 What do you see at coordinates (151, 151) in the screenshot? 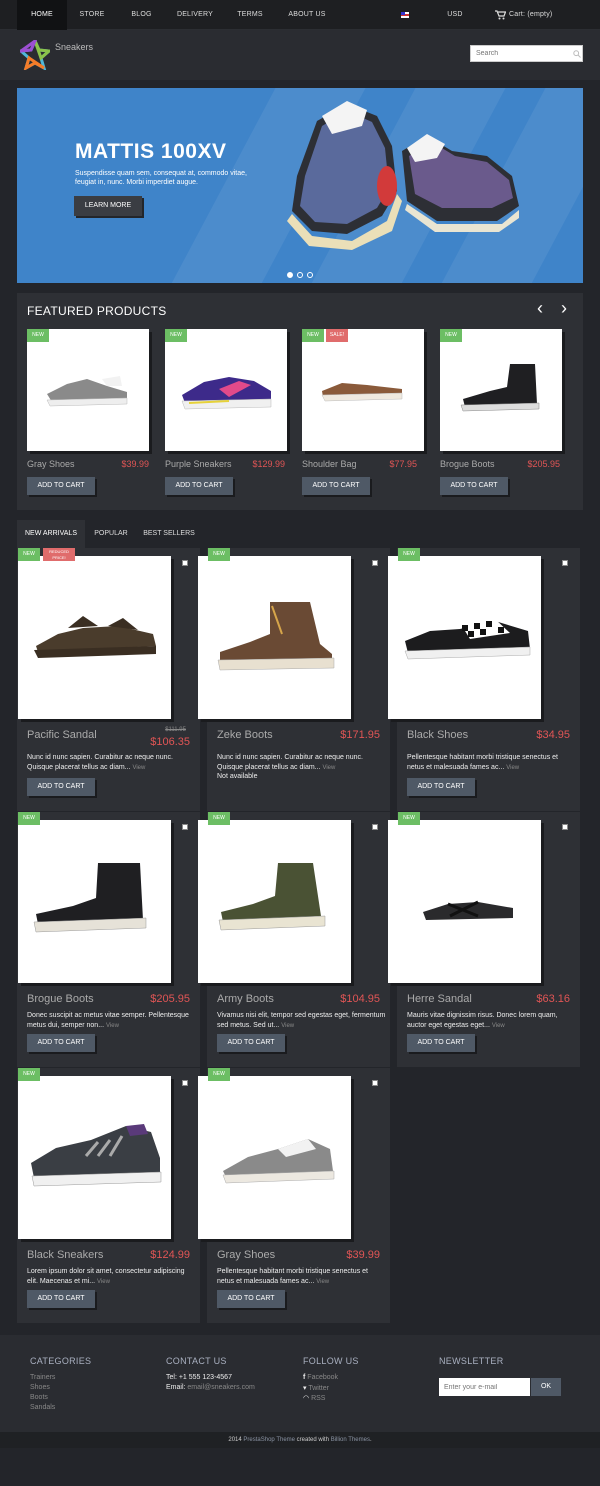
I see `hero-title: MATTIS 100XV` at bounding box center [151, 151].